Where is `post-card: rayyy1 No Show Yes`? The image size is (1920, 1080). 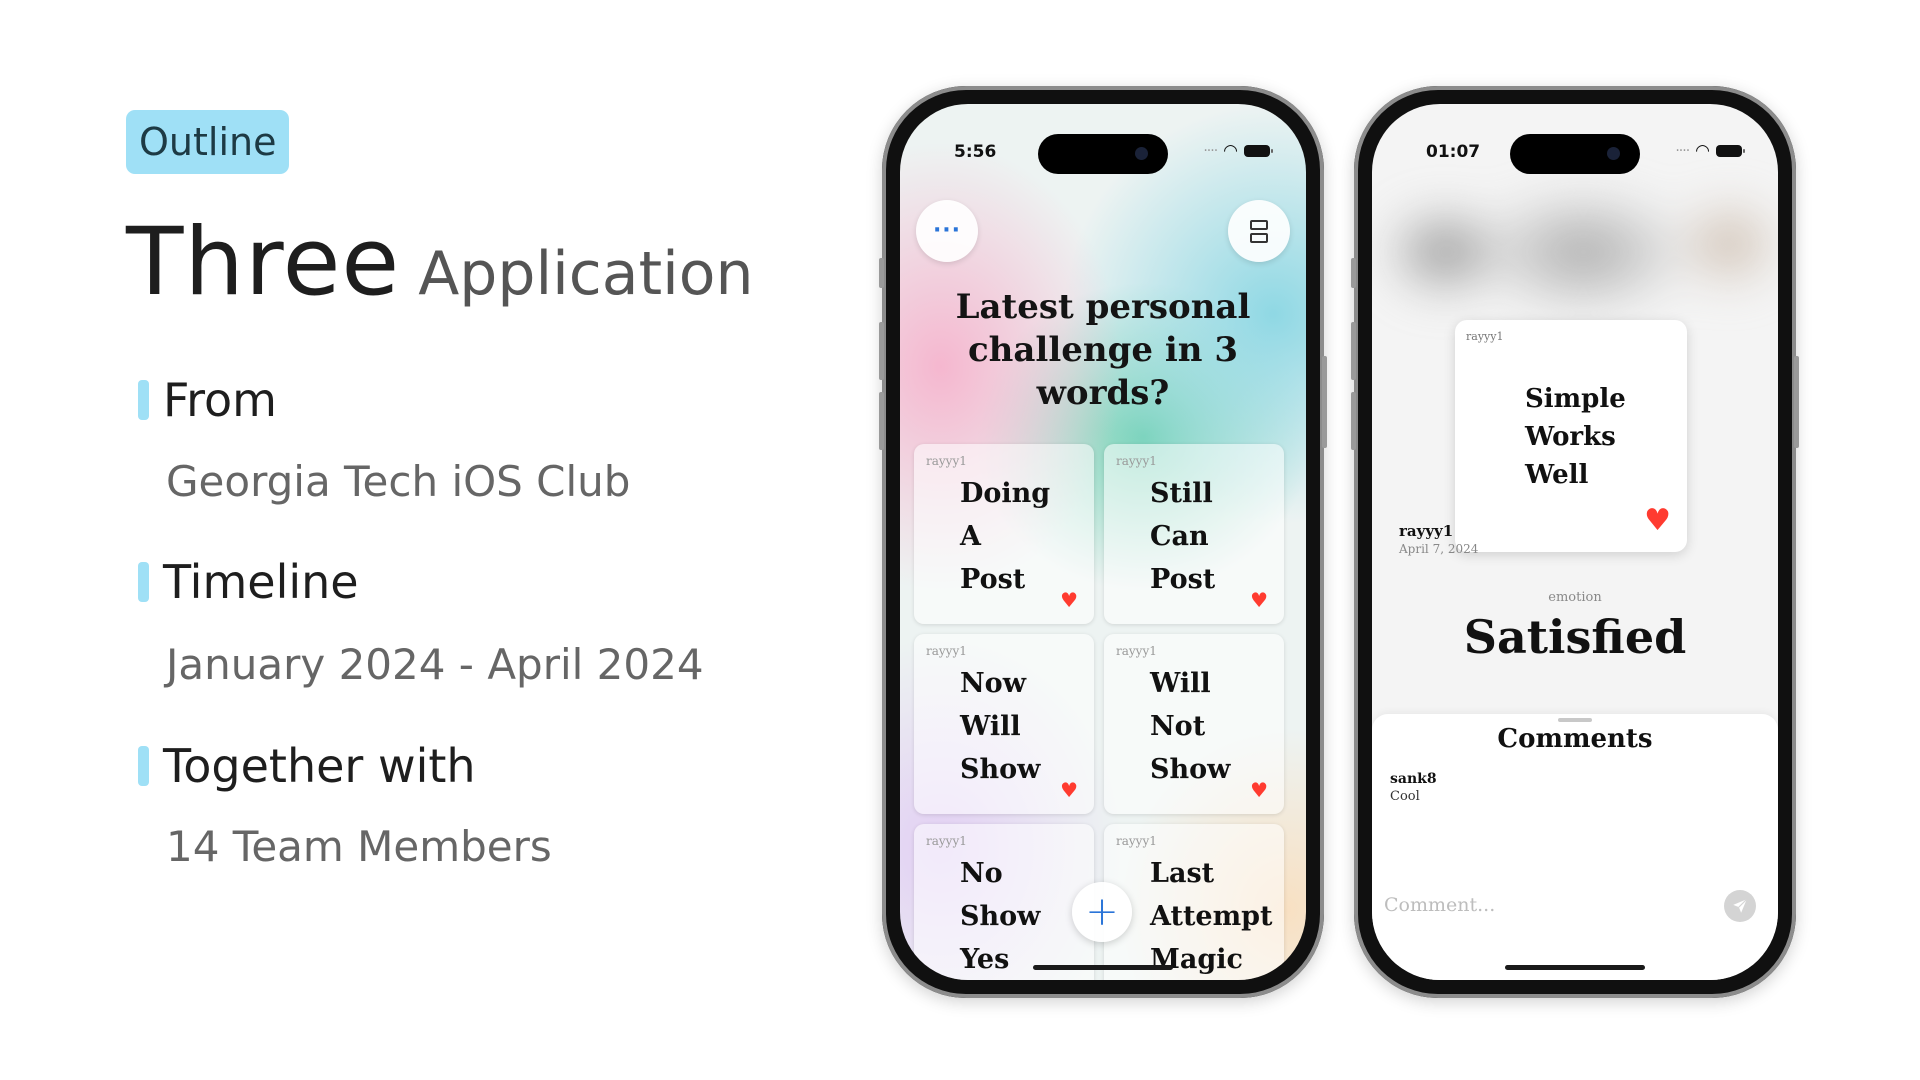
post-card: rayyy1 No Show Yes is located at coordinates (1004, 902).